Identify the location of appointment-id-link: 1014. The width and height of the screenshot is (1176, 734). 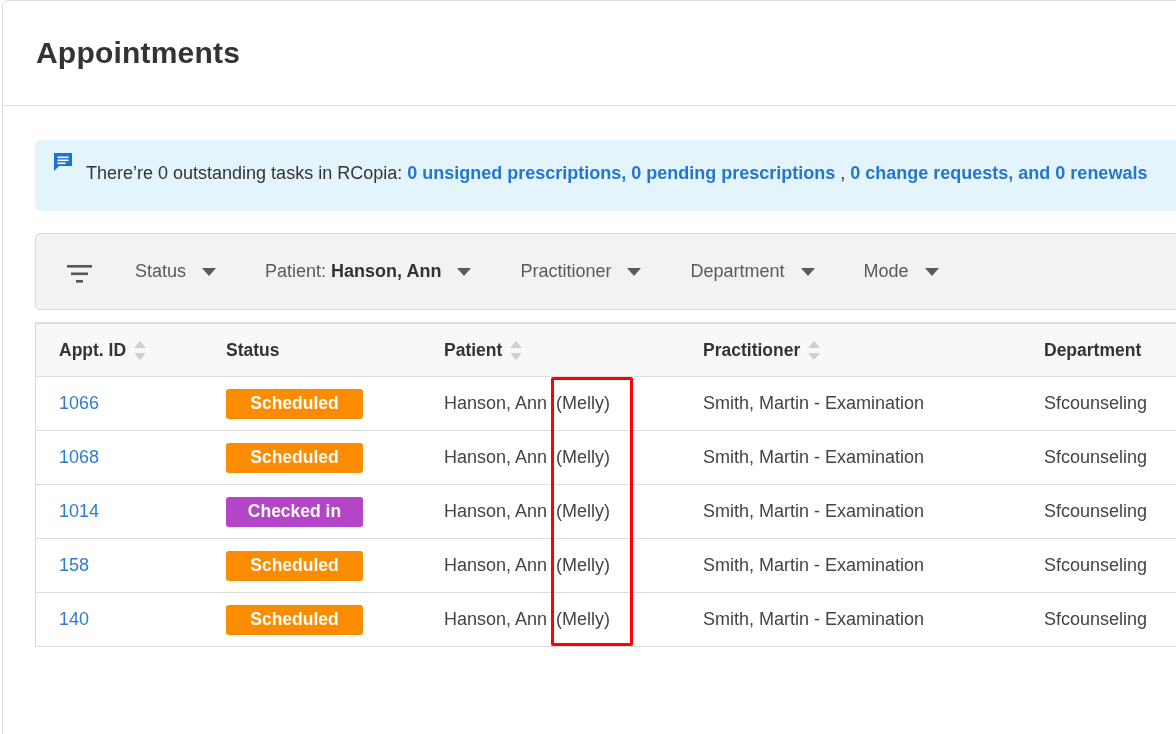
(79, 511).